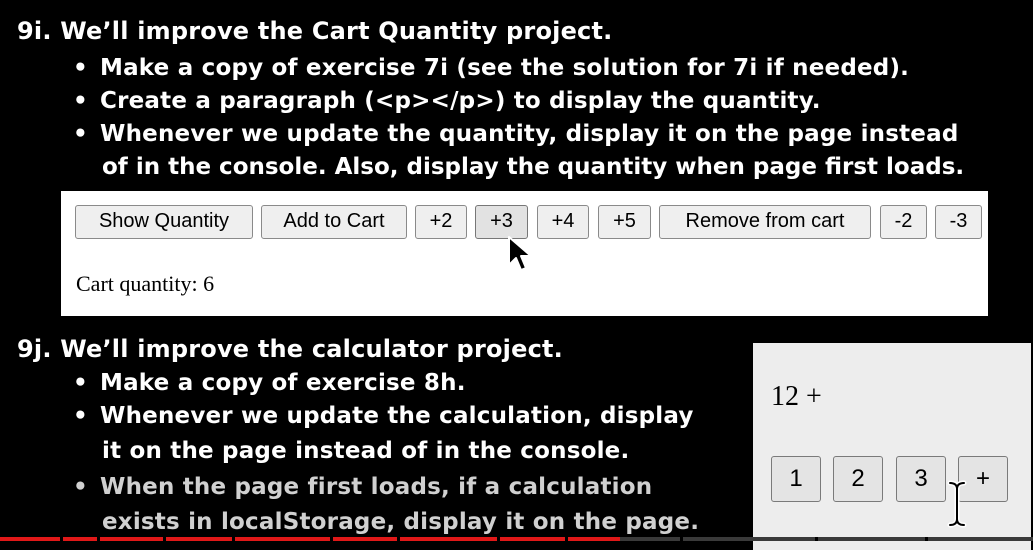  What do you see at coordinates (903, 222) in the screenshot?
I see `remove-2-button: -2` at bounding box center [903, 222].